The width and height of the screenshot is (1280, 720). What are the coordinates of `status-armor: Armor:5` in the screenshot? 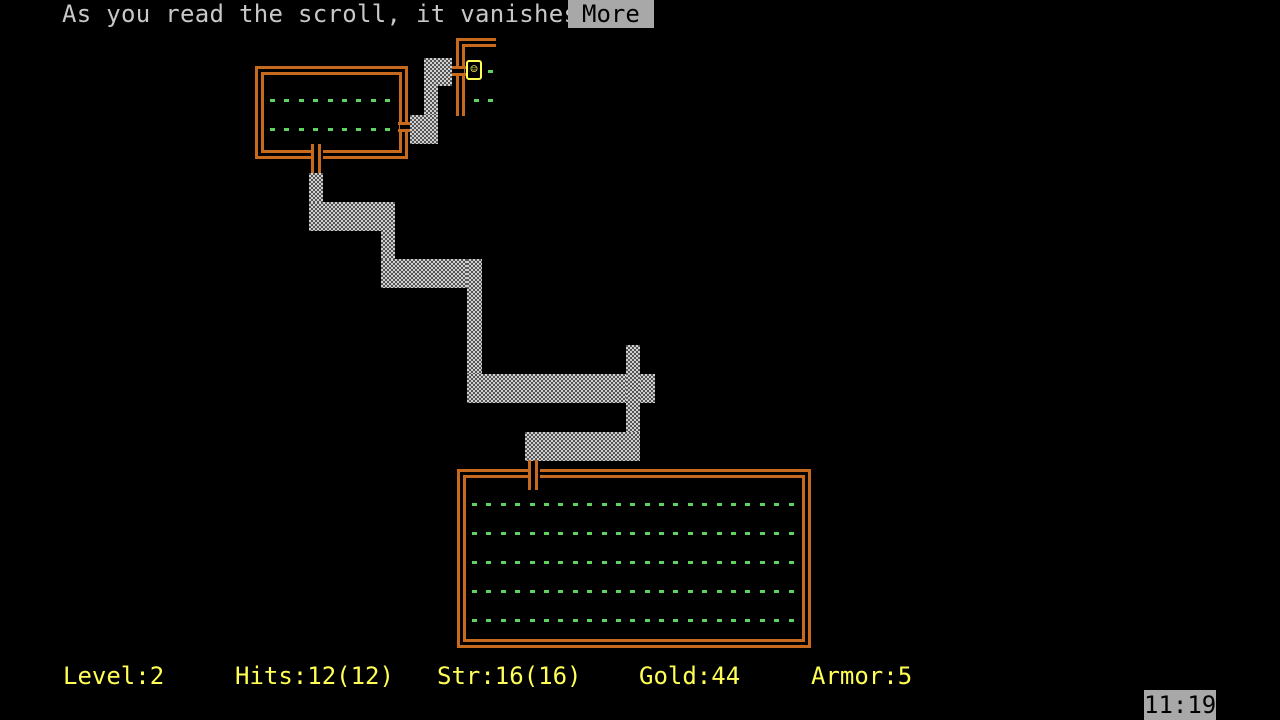 It's located at (862, 676).